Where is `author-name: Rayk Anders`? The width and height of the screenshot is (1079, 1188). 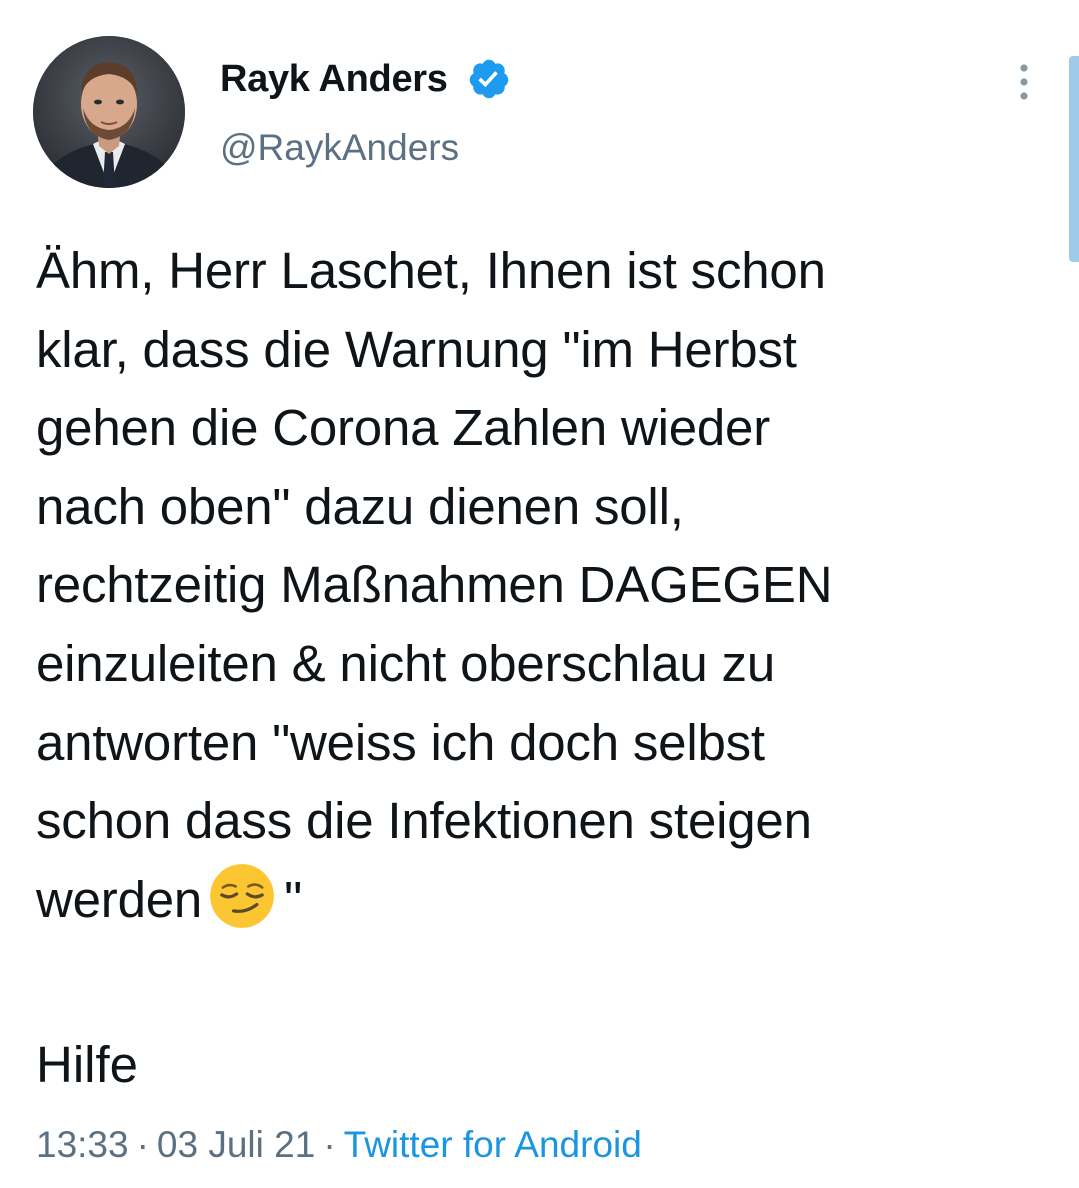 author-name: Rayk Anders is located at coordinates (334, 79).